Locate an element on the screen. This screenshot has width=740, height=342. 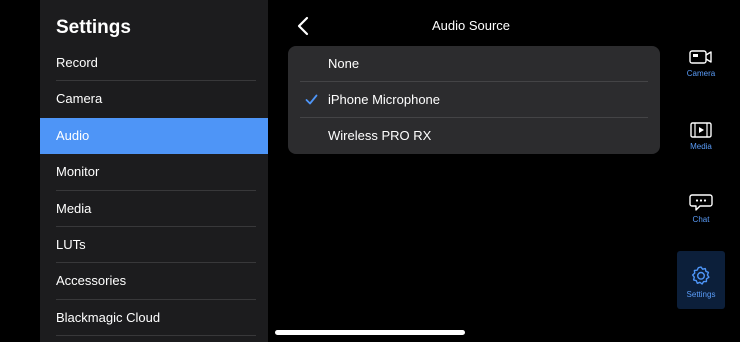
option-label: Wireless PRO RX is located at coordinates (380, 135).